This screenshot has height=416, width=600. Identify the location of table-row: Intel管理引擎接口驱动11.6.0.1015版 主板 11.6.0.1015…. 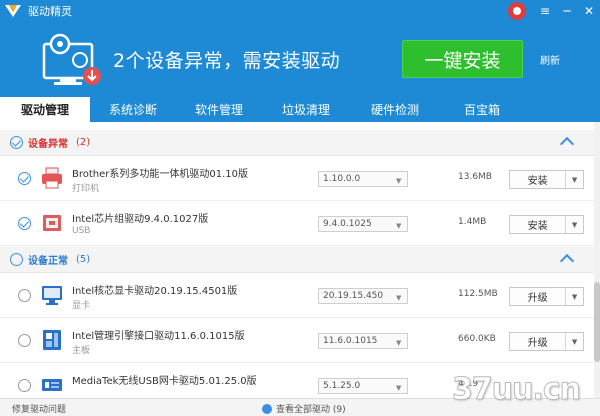
(300, 341).